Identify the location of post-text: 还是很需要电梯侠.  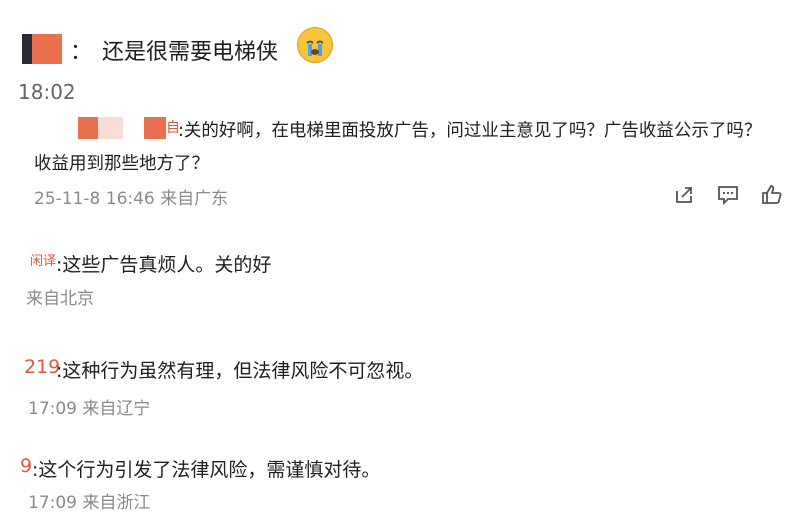
(190, 52).